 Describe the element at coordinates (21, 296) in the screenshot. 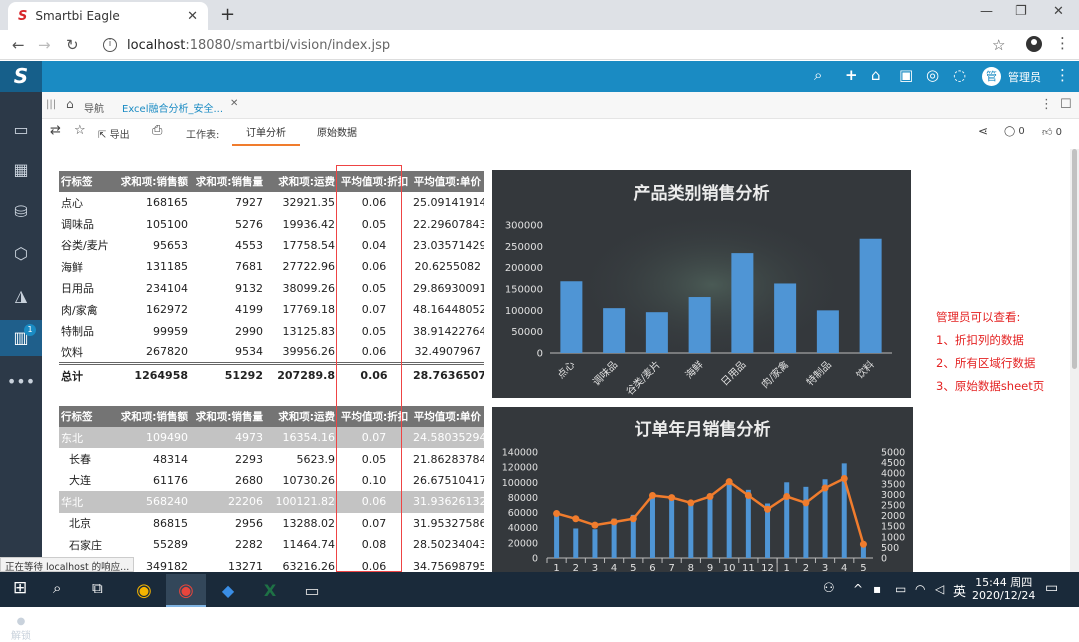

I see `sidebar-item-analysis: ◮` at that location.